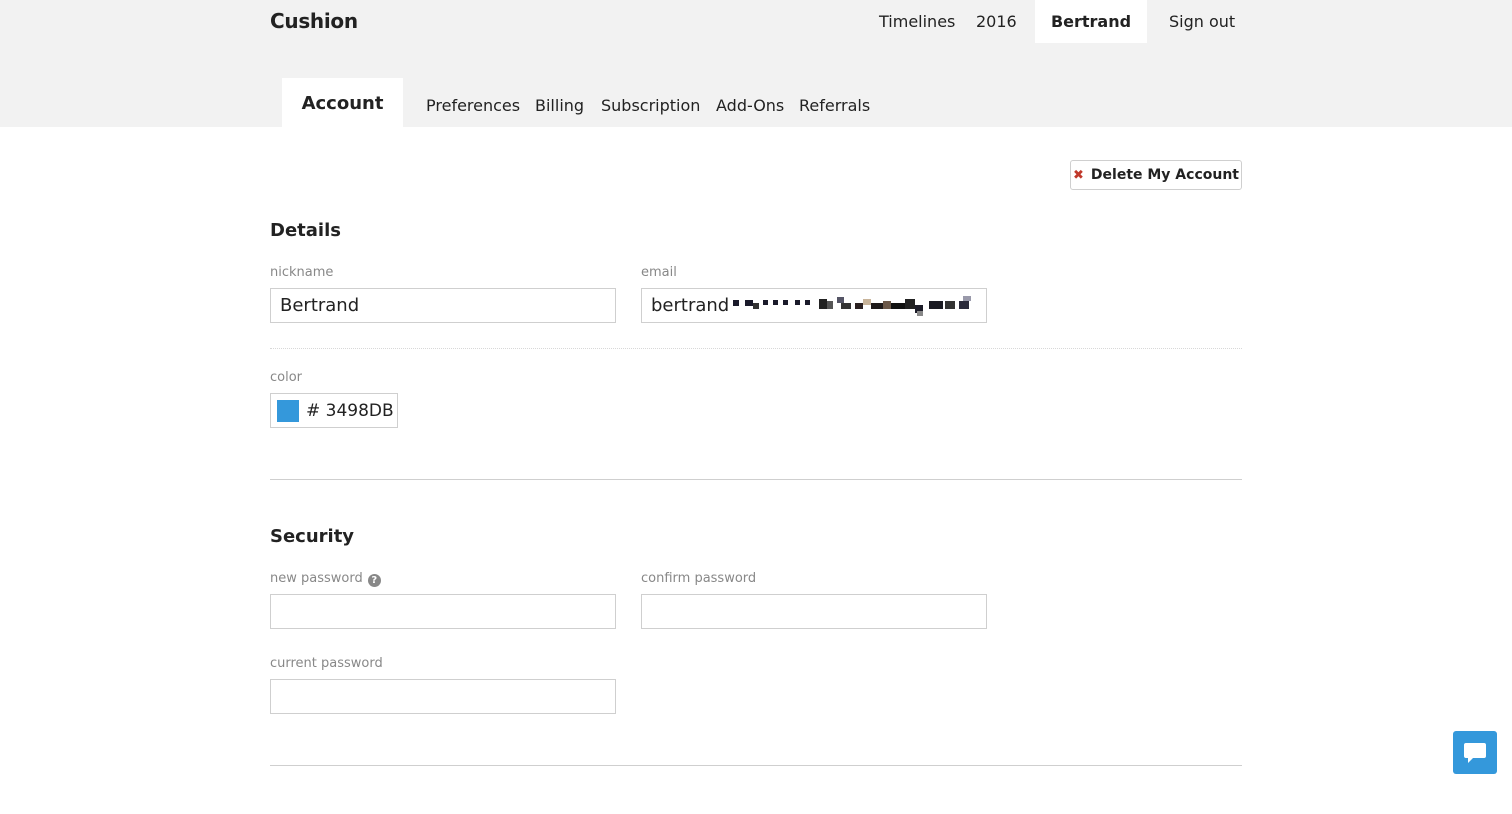 The height and width of the screenshot is (814, 1512). What do you see at coordinates (756, 21) in the screenshot?
I see `top-nav: Timelines 2016 Bertrand Sign out` at bounding box center [756, 21].